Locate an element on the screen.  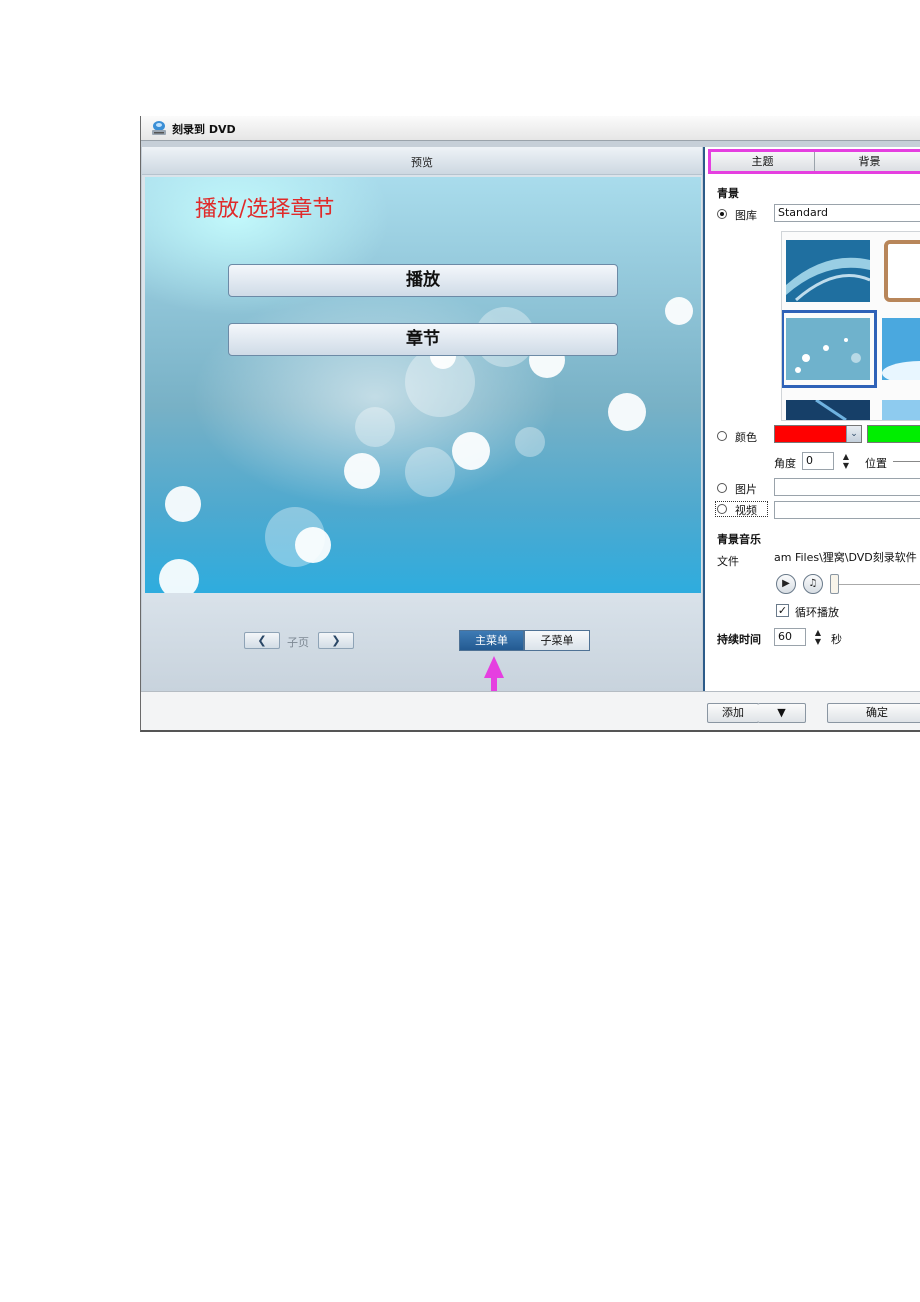
video-path-input is located at coordinates (847, 510).